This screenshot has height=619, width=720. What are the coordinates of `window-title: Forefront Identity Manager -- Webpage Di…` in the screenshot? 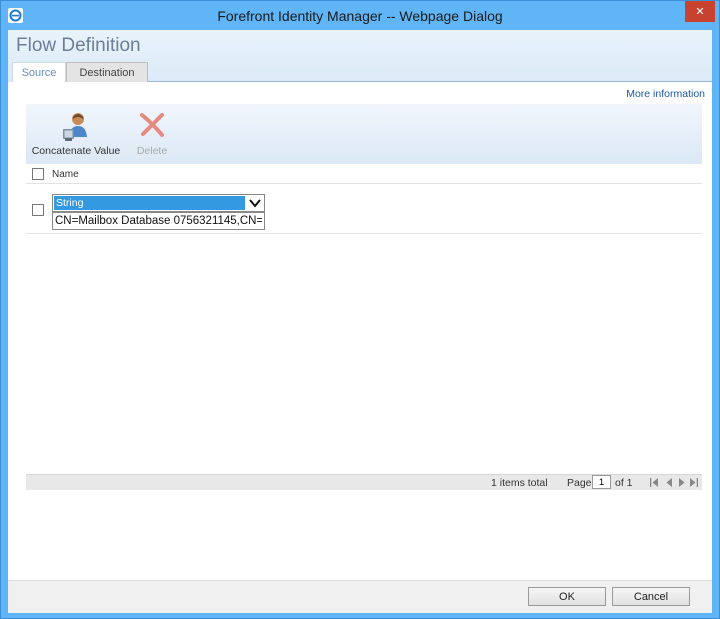 It's located at (360, 16).